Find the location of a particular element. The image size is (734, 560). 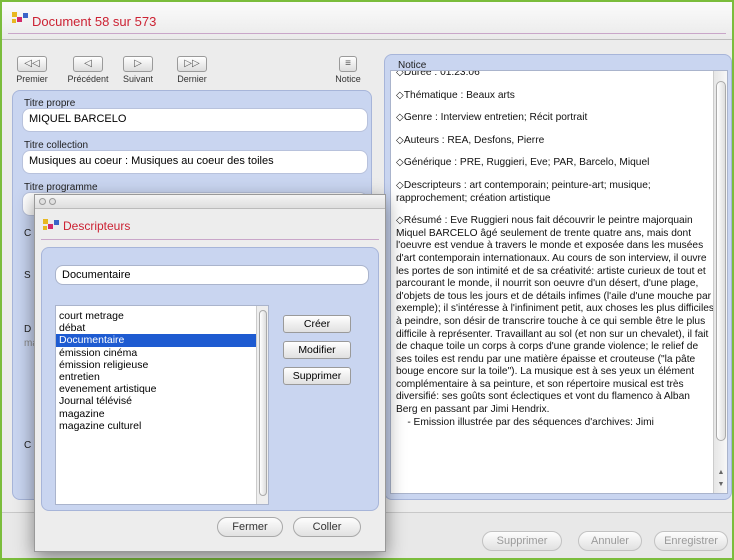

last-icon: ▷▷ is located at coordinates (192, 64).